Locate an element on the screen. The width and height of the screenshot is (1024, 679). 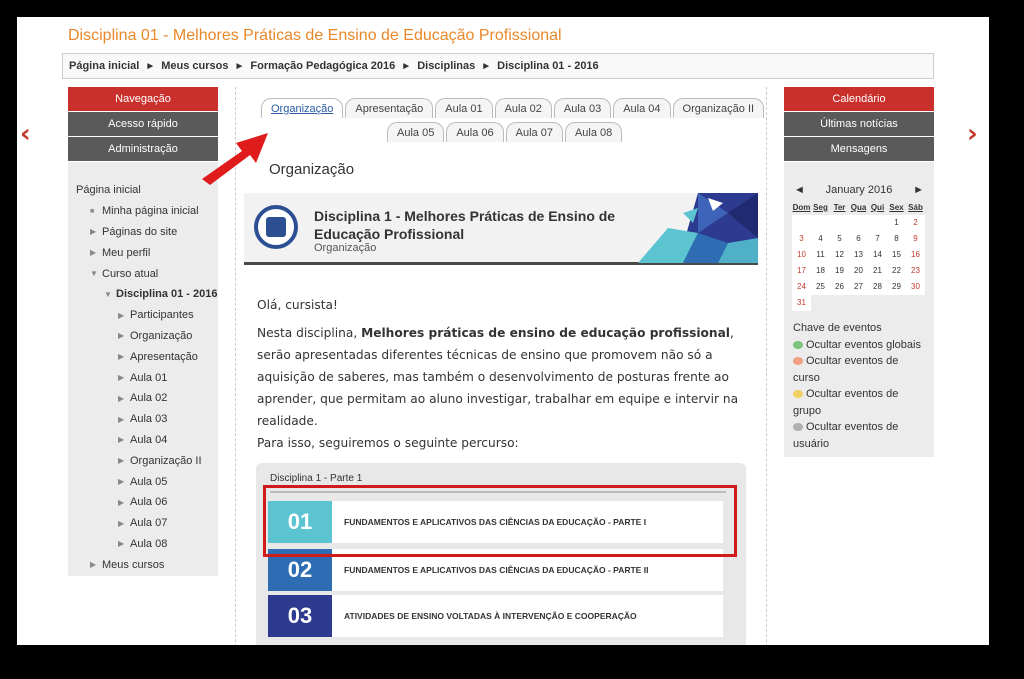
messages-header: Mensagens is located at coordinates (859, 149).